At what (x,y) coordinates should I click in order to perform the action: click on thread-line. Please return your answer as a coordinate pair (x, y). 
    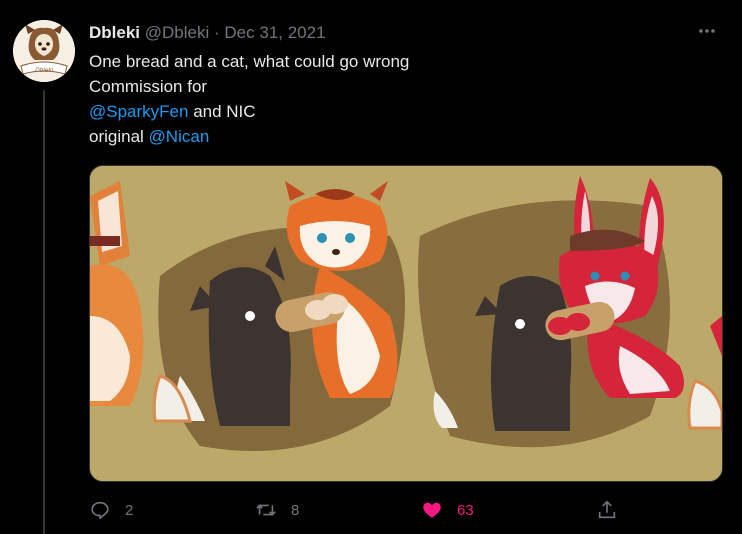
    Looking at the image, I should click on (44, 312).